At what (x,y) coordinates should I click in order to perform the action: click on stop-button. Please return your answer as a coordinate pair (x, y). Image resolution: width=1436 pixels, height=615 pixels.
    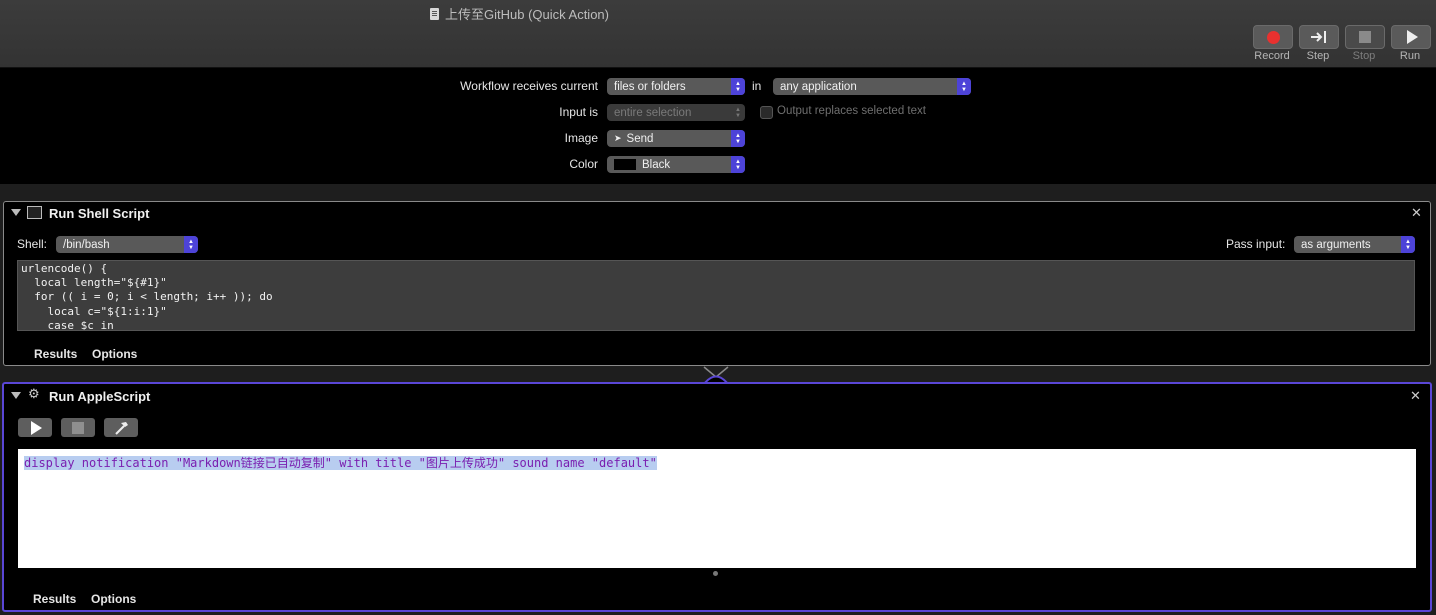
    Looking at the image, I should click on (1365, 37).